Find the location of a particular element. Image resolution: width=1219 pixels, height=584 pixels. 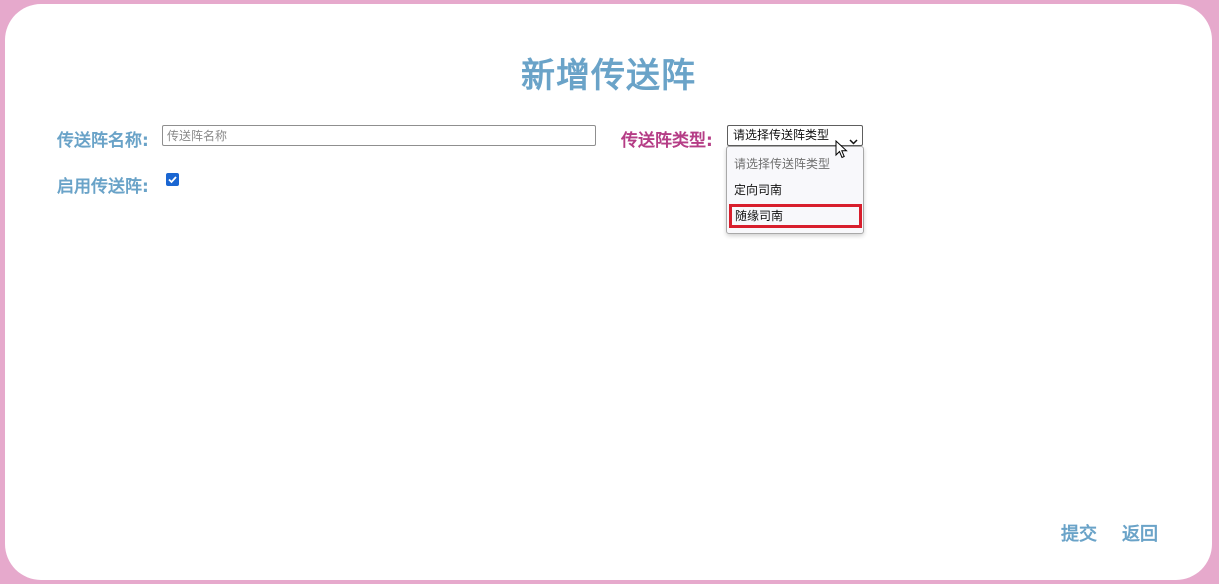

checkmark-icon is located at coordinates (172, 180).